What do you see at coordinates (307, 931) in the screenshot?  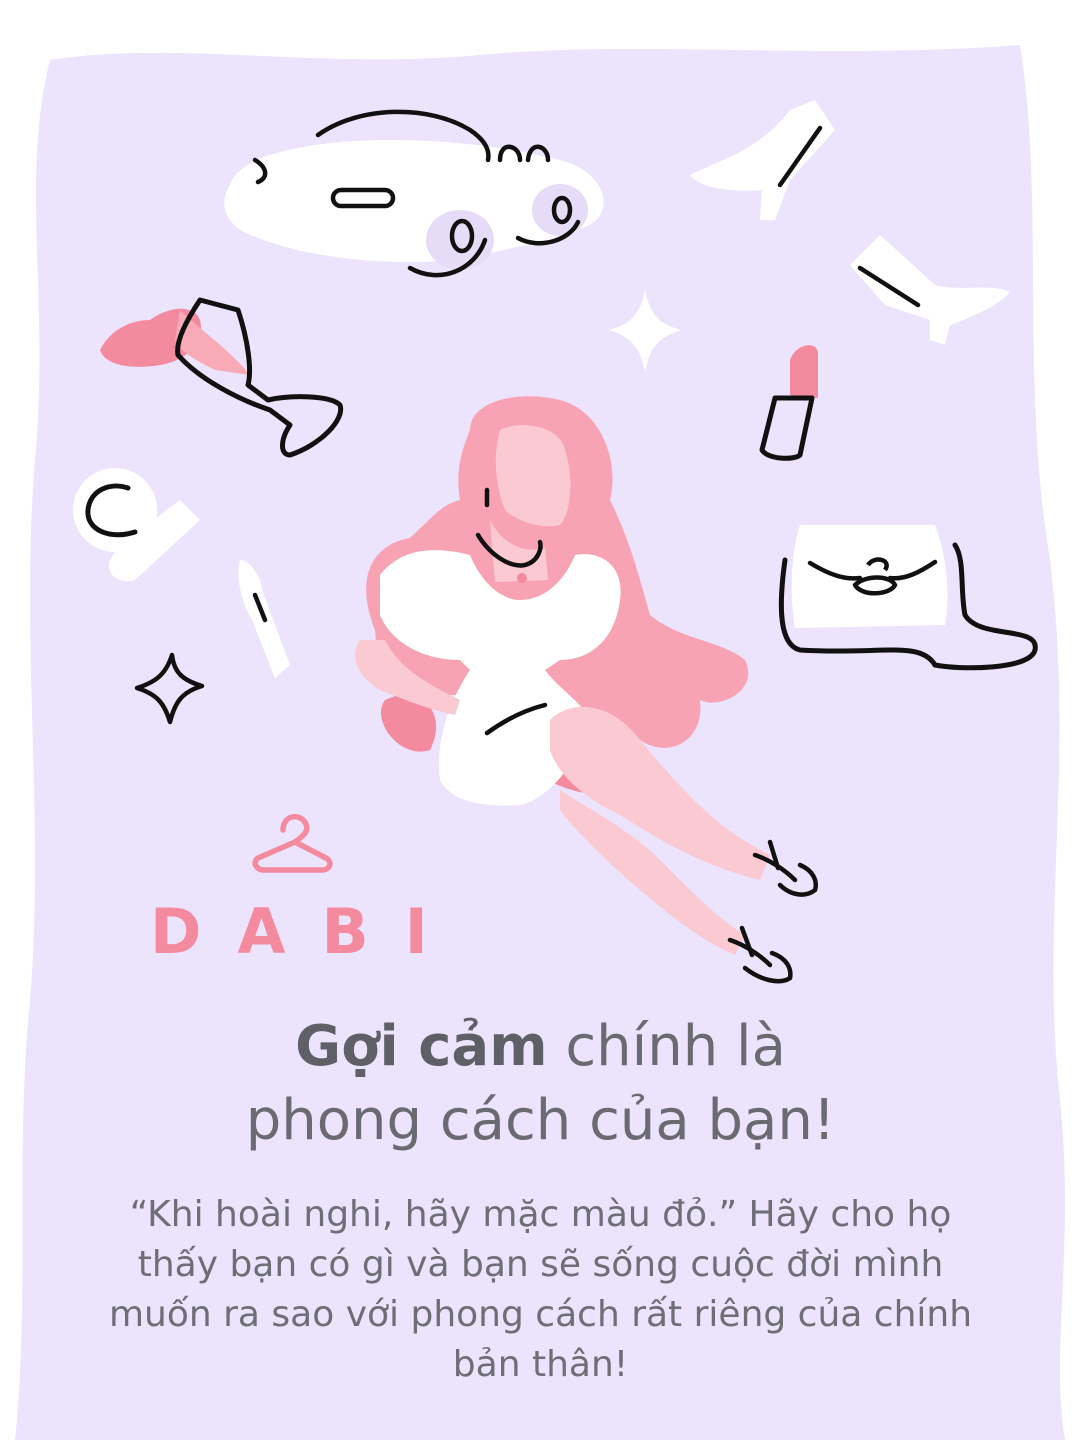 I see `brand-logo-text: DABI` at bounding box center [307, 931].